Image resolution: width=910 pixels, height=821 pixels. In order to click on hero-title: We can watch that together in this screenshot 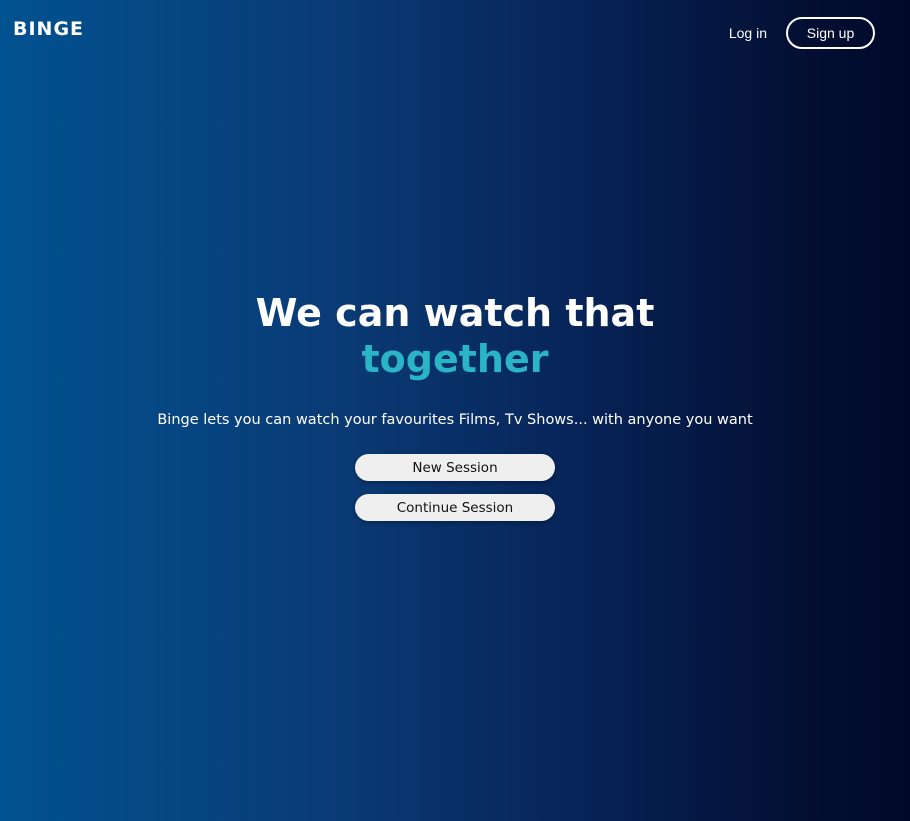, I will do `click(455, 336)`.